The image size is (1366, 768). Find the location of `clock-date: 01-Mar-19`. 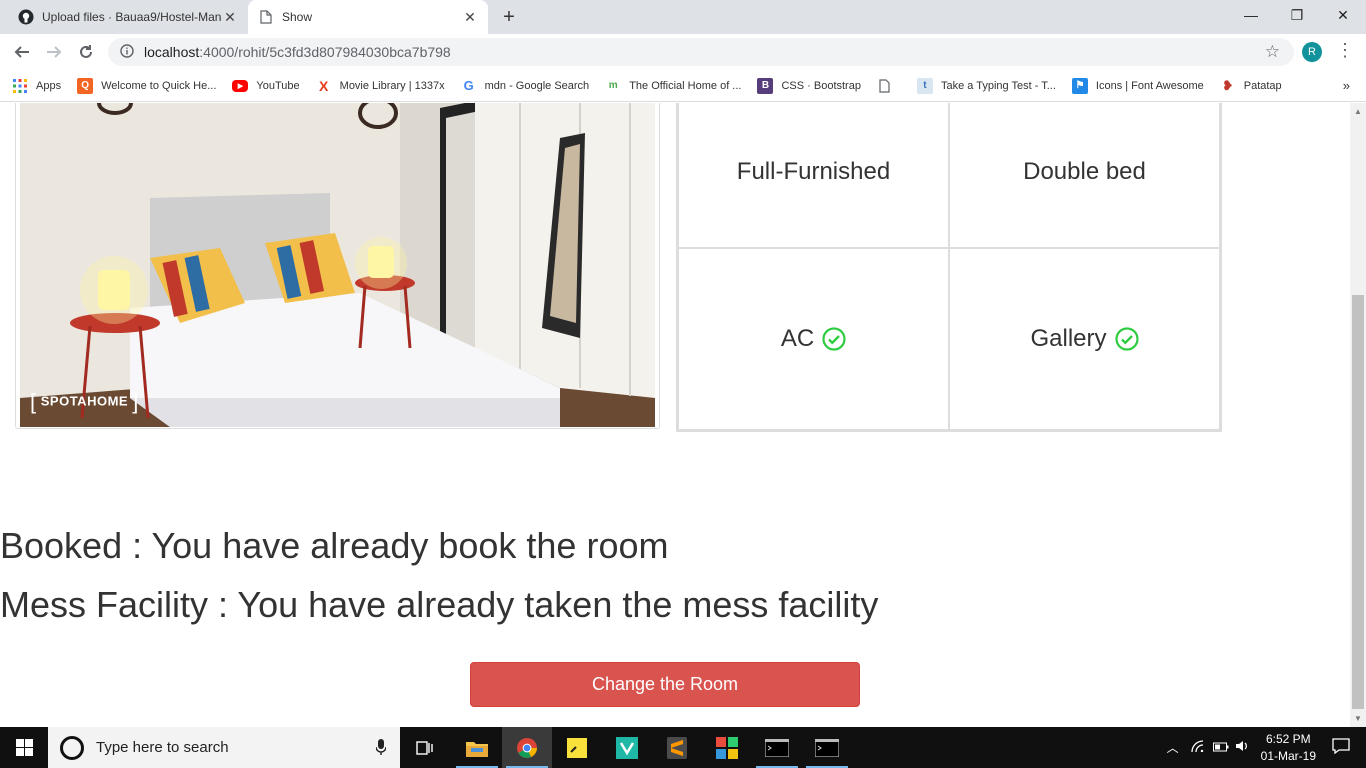

clock-date: 01-Mar-19 is located at coordinates (1288, 755).